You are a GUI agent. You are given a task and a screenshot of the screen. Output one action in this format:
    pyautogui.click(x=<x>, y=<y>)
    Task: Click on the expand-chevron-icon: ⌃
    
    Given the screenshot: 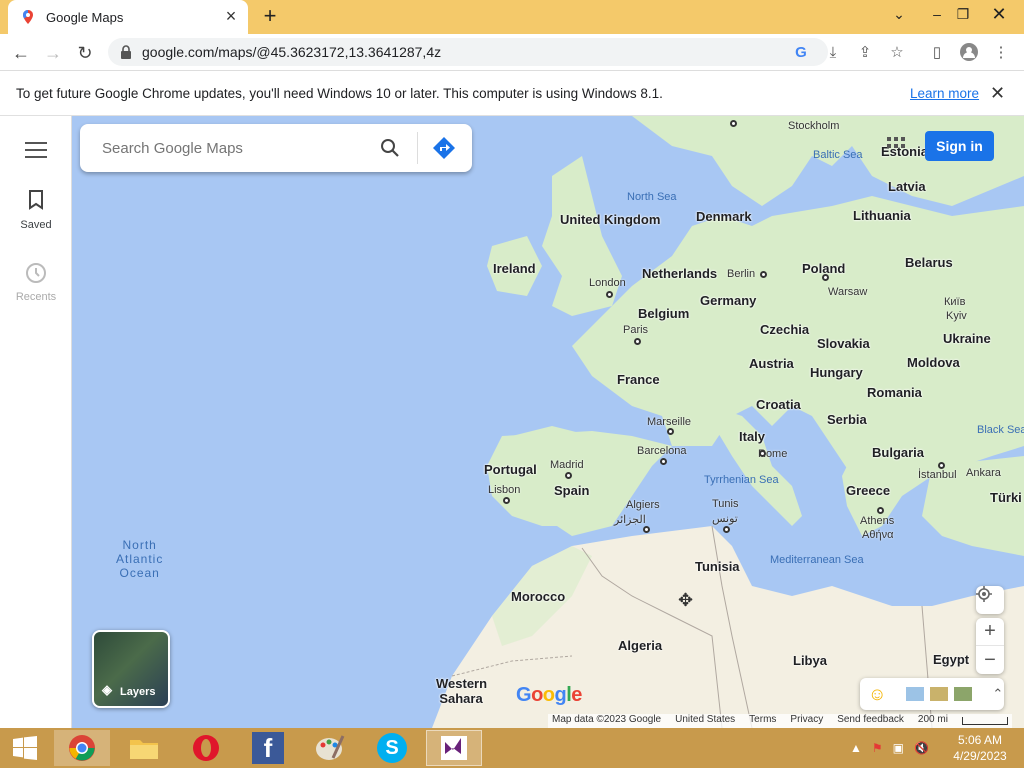 What is the action you would take?
    pyautogui.click(x=997, y=694)
    